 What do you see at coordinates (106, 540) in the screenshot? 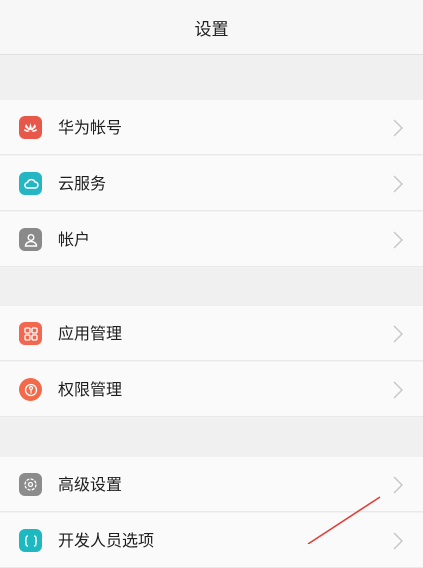
I see `settings-item-label: 开发人员选项` at bounding box center [106, 540].